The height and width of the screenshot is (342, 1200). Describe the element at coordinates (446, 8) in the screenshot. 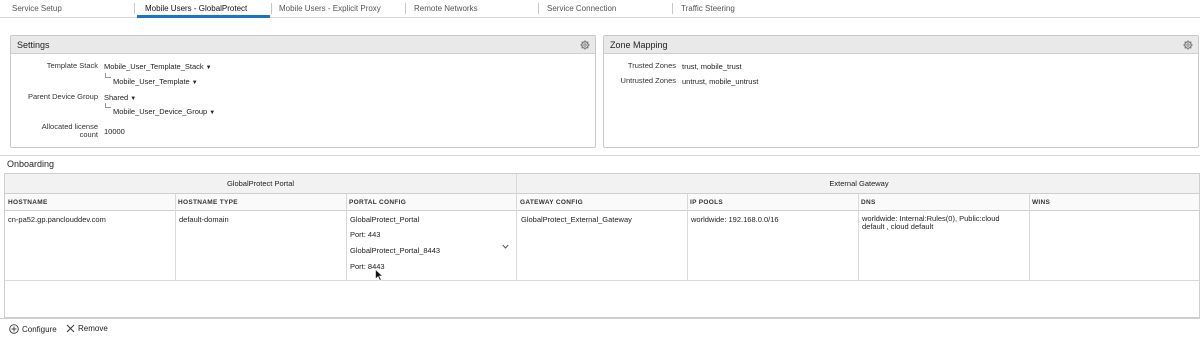

I see `tab-remote-networks: Remote Networks` at that location.